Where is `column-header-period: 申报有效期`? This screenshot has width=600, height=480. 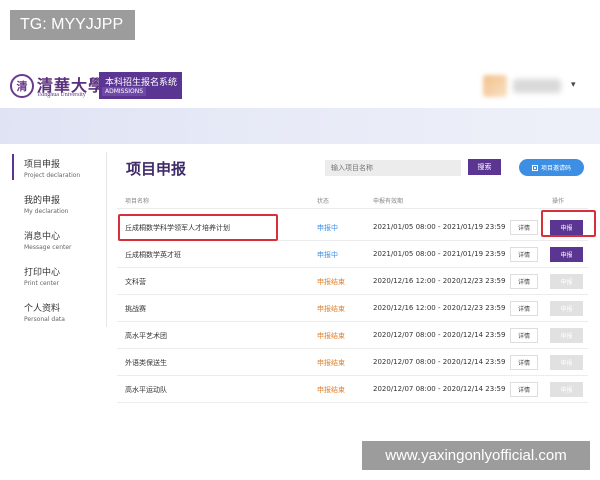
column-header-period: 申报有效期 is located at coordinates (388, 201).